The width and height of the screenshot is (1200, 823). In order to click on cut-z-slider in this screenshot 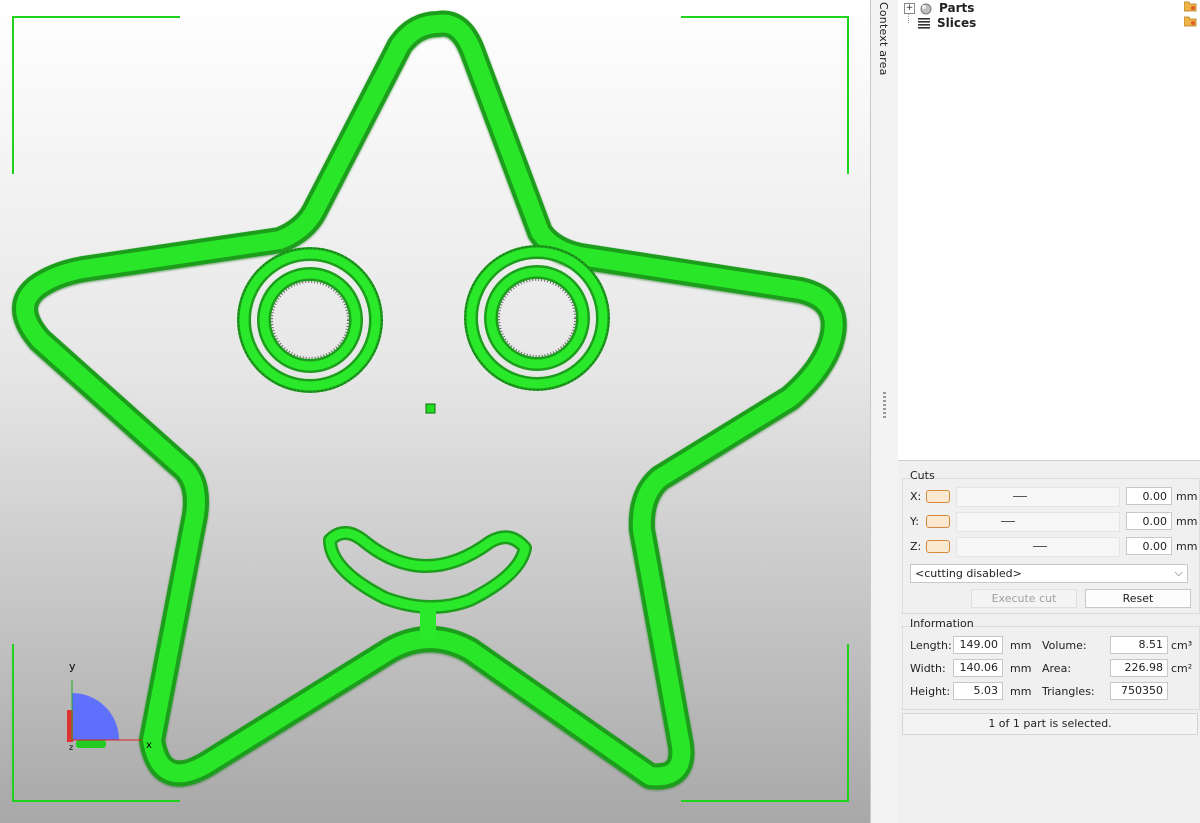, I will do `click(1038, 547)`.